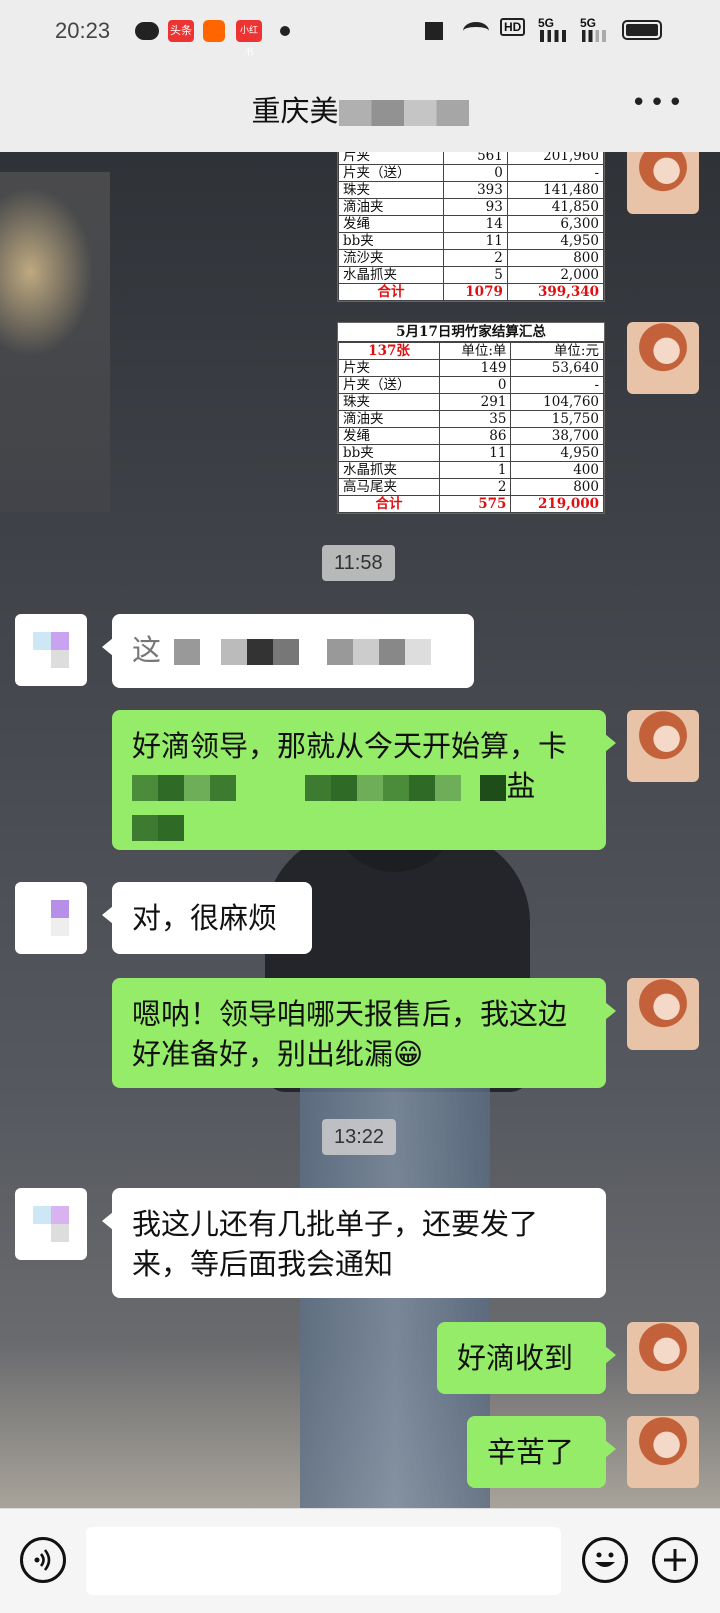 This screenshot has width=720, height=1613. Describe the element at coordinates (605, 1560) in the screenshot. I see `emoji-icon` at that location.